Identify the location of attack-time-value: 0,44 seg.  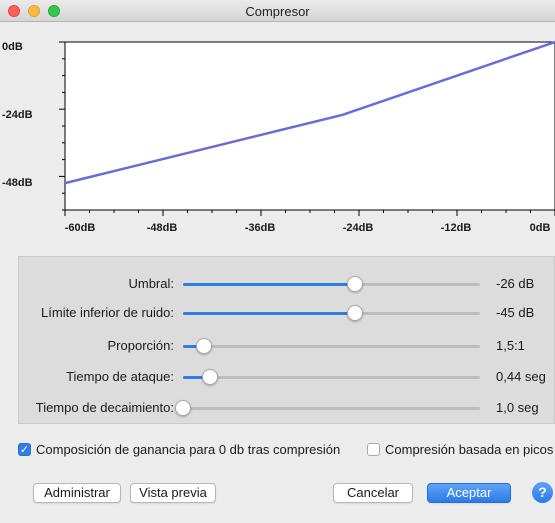
(521, 376).